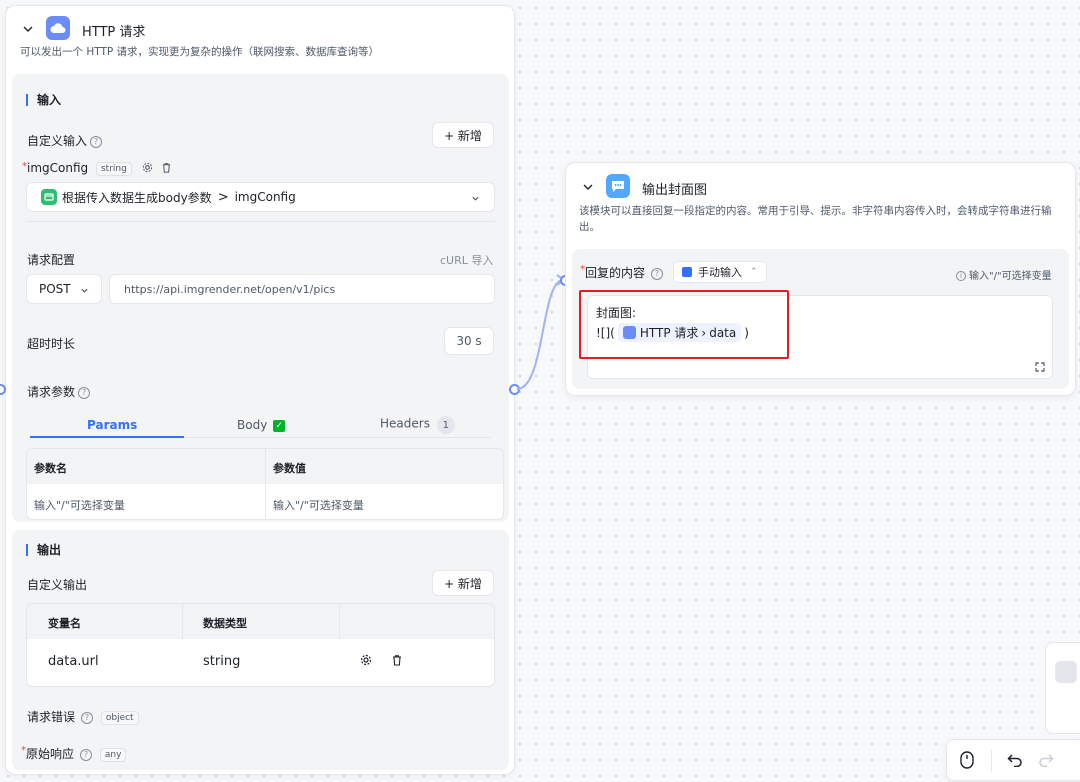  I want to click on checkmark-icon: ✓, so click(279, 425).